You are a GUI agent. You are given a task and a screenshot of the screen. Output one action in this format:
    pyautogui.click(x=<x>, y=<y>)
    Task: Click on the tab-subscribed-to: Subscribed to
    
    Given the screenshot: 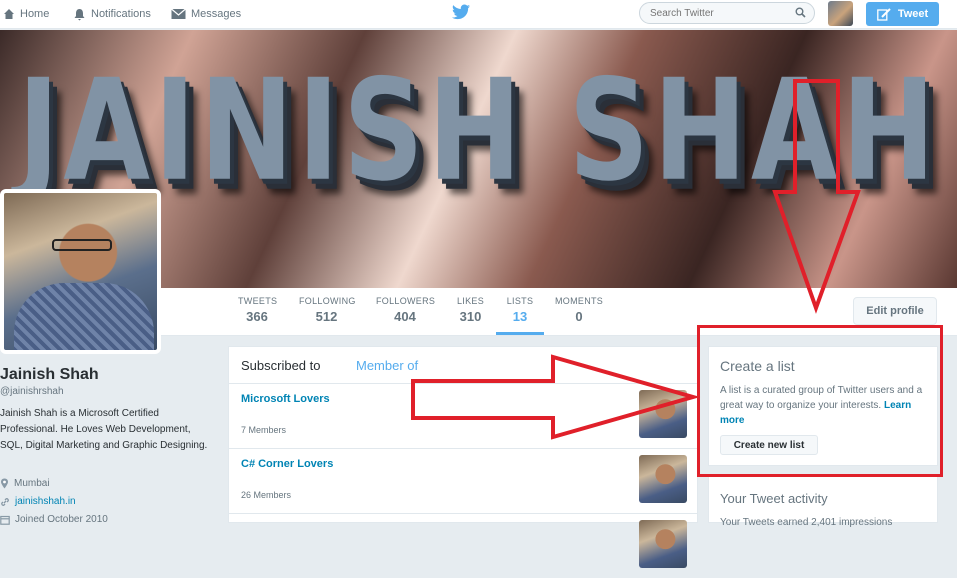 What is the action you would take?
    pyautogui.click(x=281, y=365)
    